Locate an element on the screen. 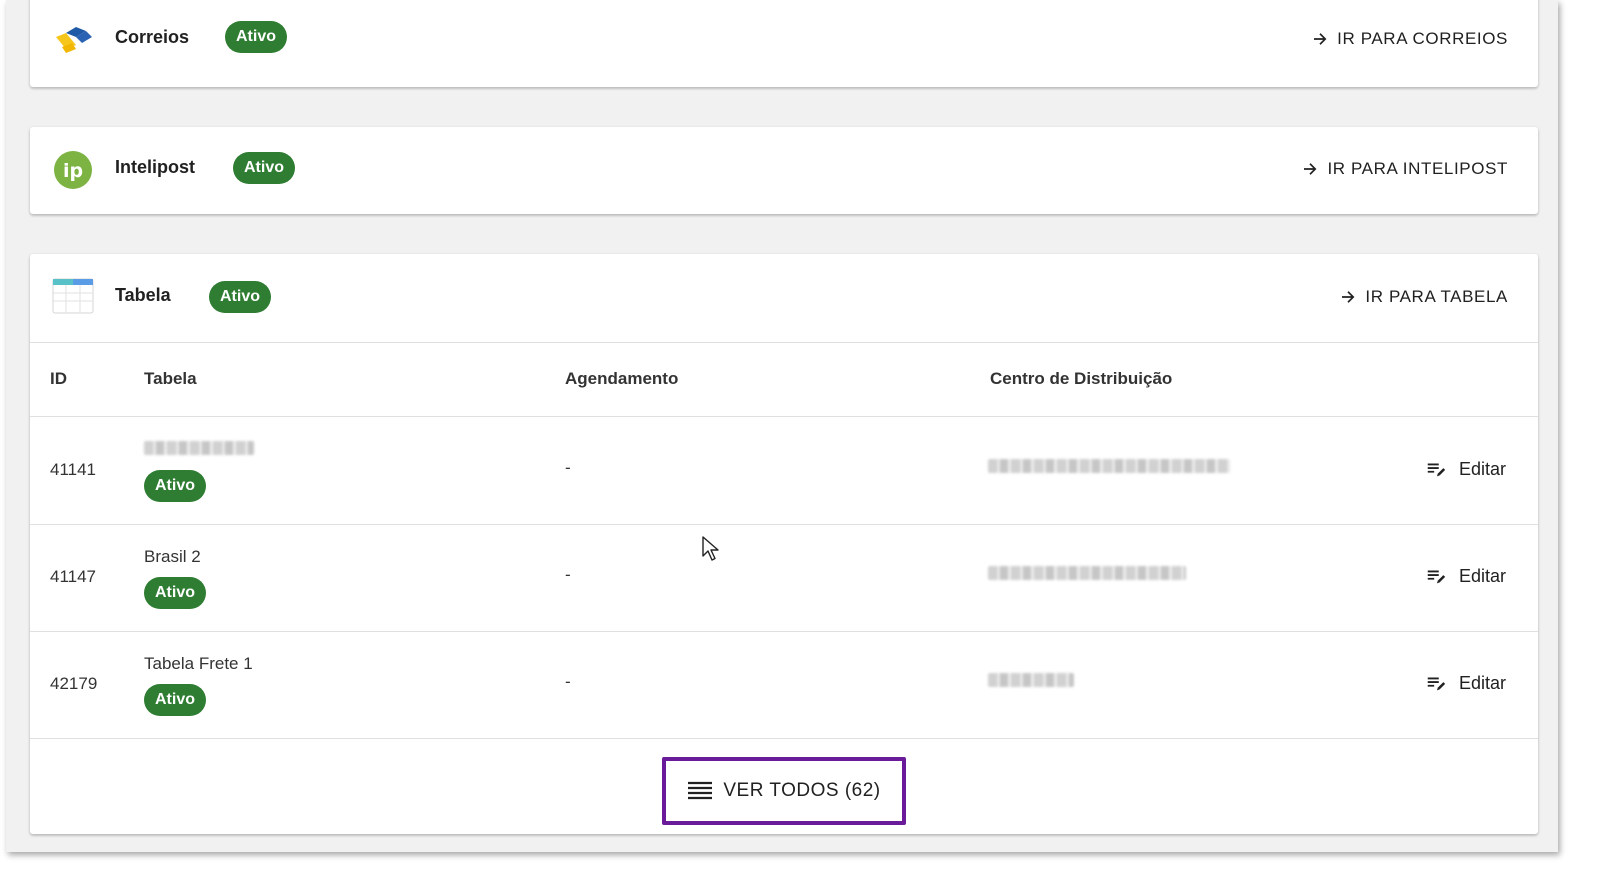  svg-text: ip is located at coordinates (73, 171).